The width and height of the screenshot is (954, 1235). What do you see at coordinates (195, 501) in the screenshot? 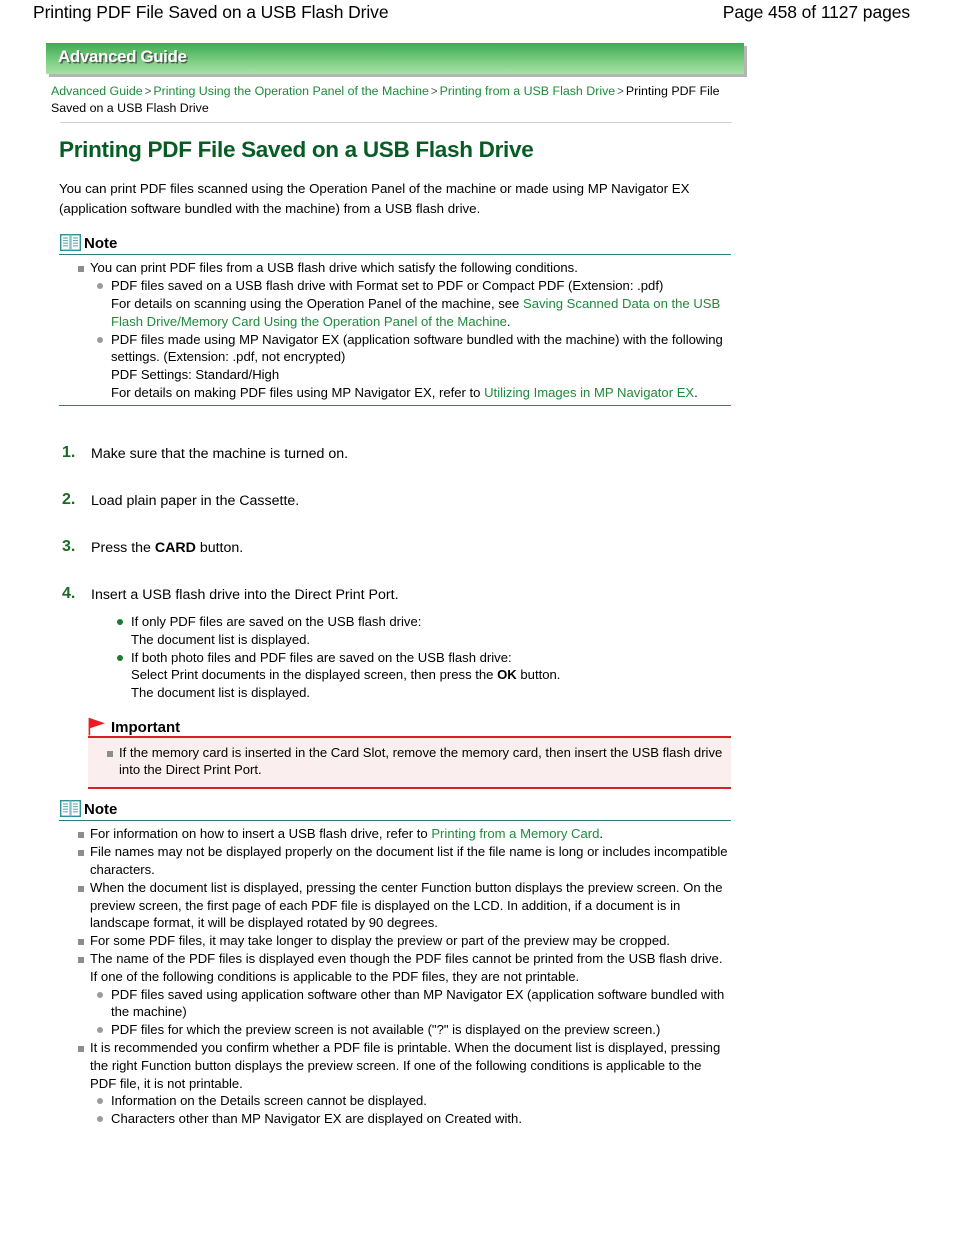
I see `step-2-text: Load plain paper in the Cassette.` at bounding box center [195, 501].